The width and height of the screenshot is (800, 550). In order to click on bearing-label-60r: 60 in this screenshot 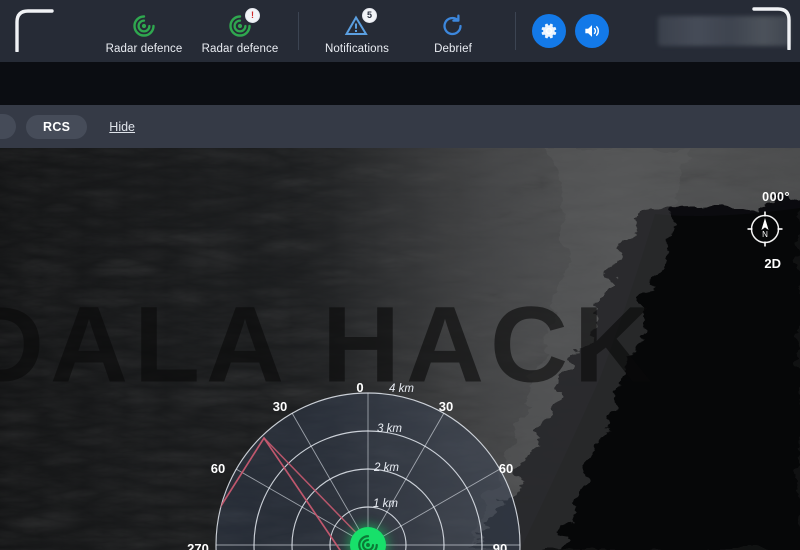, I will do `click(506, 468)`.